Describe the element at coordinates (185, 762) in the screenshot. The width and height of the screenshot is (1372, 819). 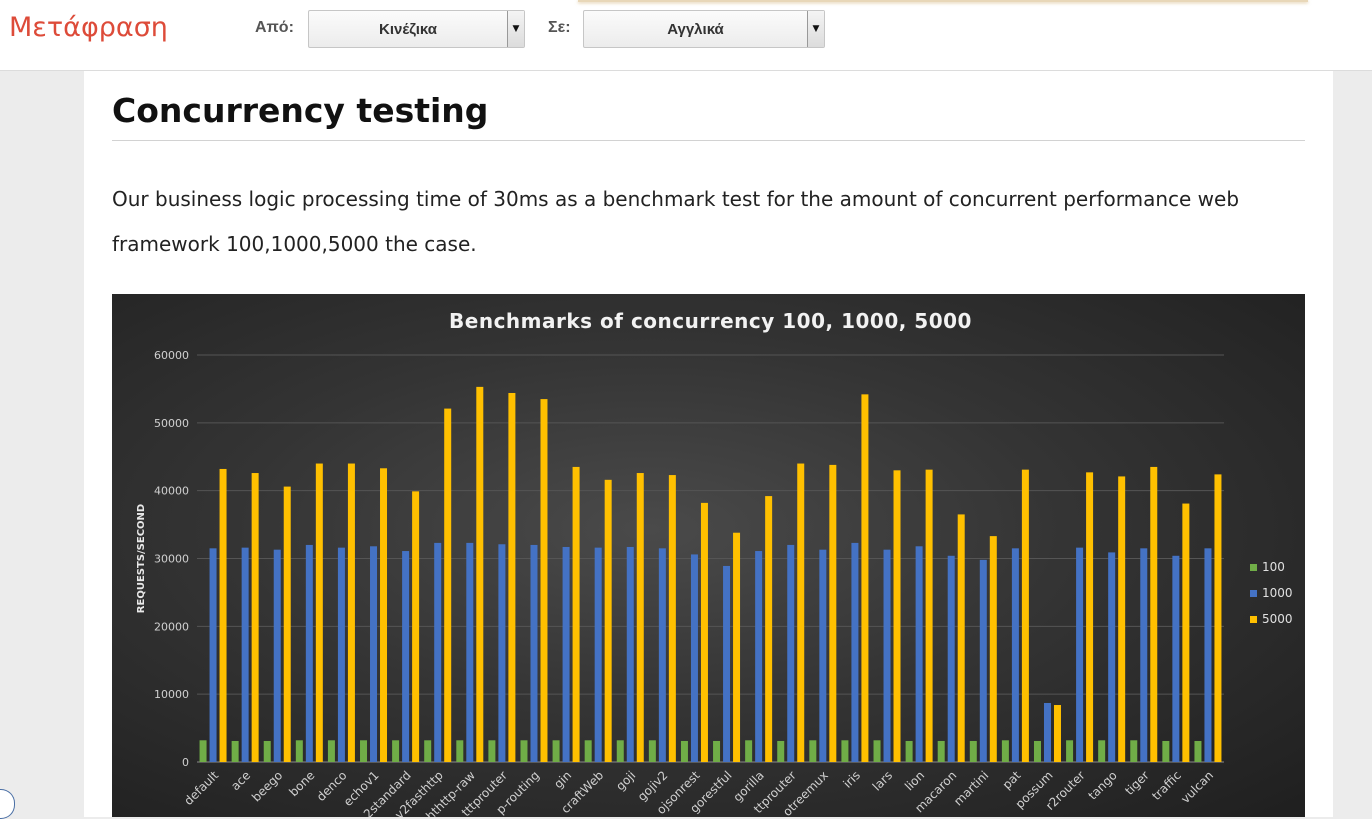
I see `y-tick-label: 0` at that location.